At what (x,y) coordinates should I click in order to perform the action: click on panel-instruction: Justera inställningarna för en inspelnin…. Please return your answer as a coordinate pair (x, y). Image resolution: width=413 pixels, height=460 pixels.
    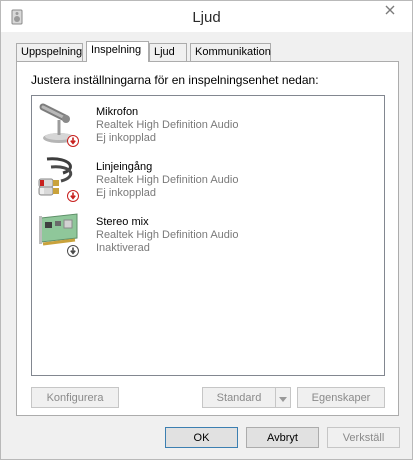
    Looking at the image, I should click on (175, 80).